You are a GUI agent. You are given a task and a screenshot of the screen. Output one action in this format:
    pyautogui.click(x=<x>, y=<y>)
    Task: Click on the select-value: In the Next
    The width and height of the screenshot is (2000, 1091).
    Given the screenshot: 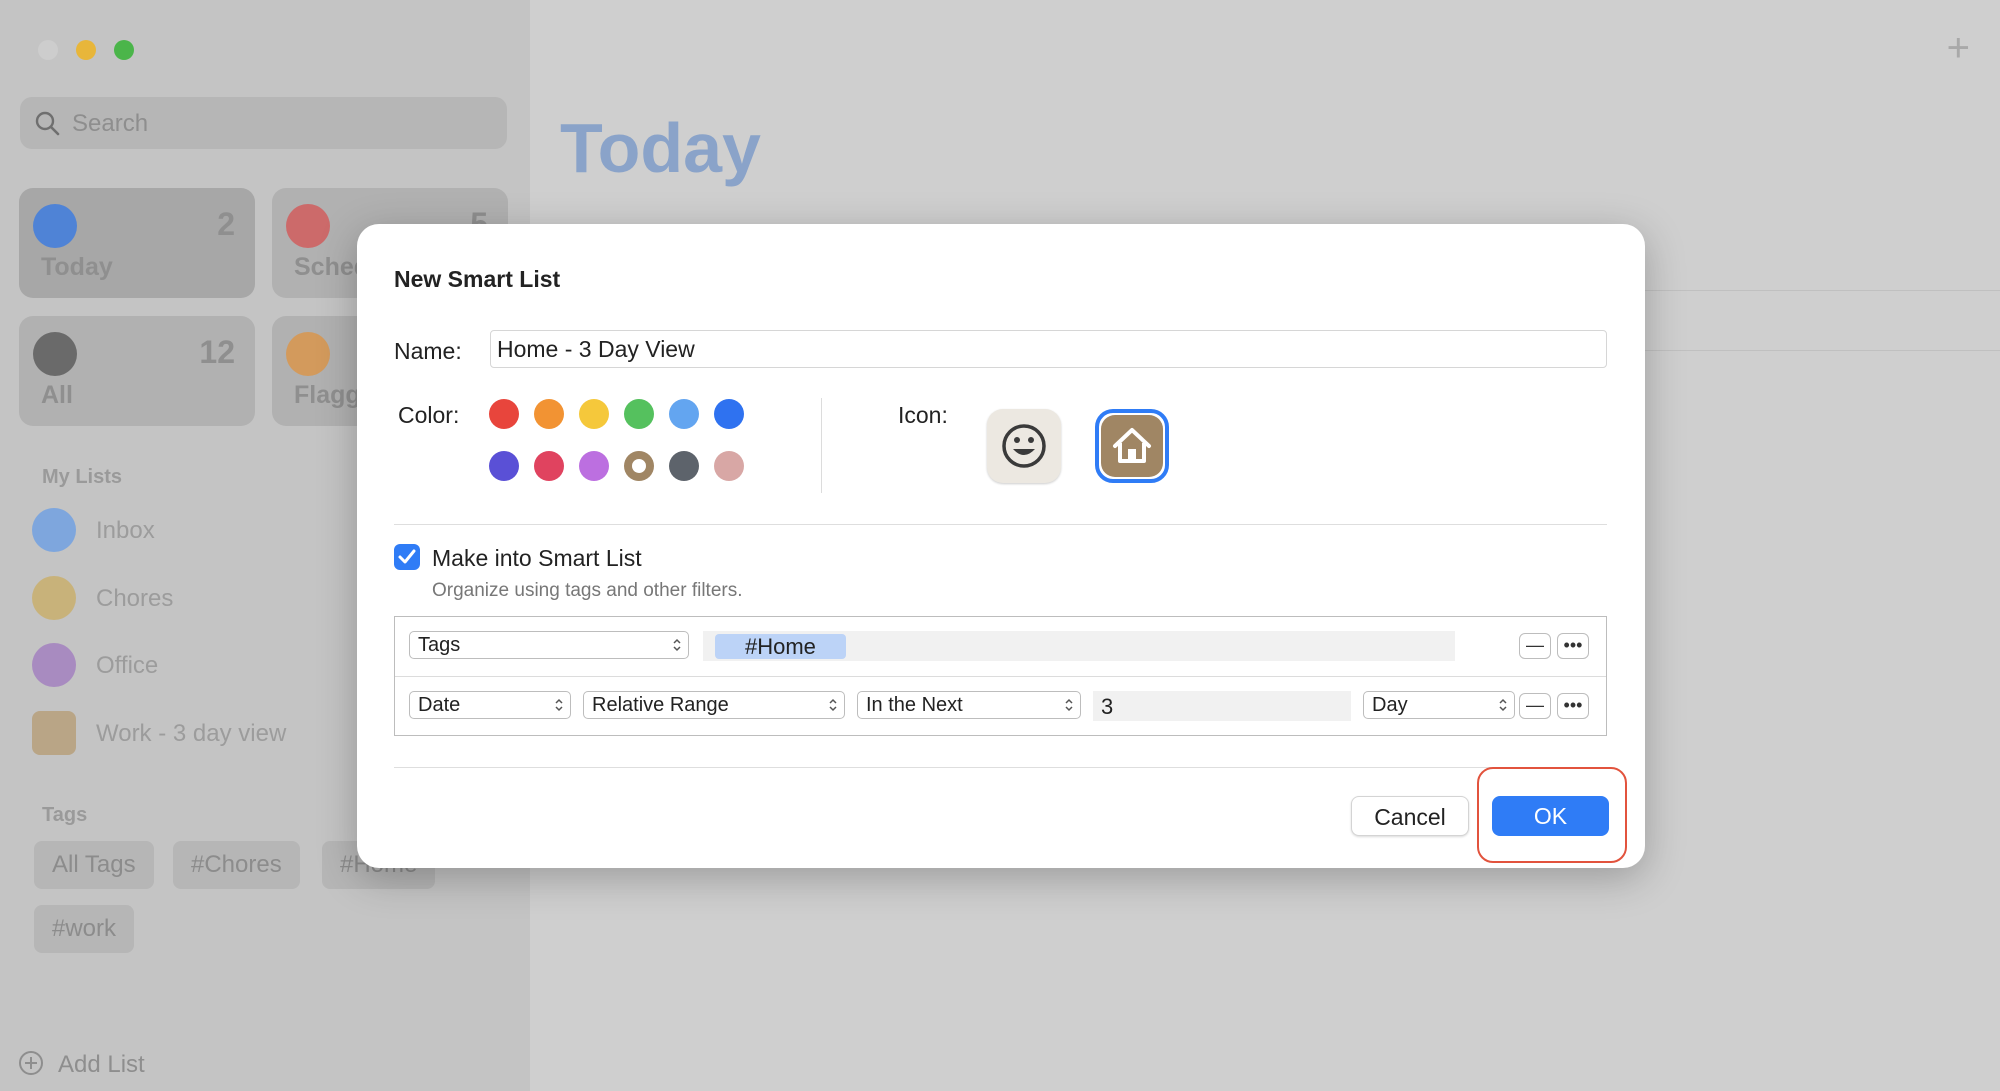 What is the action you would take?
    pyautogui.click(x=914, y=705)
    